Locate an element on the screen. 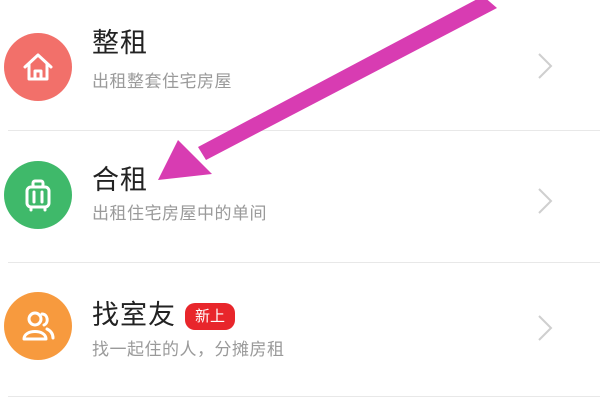  divider is located at coordinates (304, 396).